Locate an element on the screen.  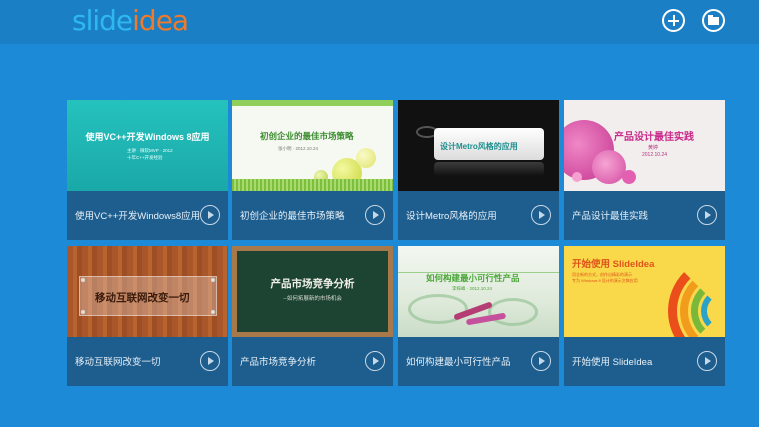
template-thumbnail: 移动互联网改变一切 is located at coordinates (147, 291).